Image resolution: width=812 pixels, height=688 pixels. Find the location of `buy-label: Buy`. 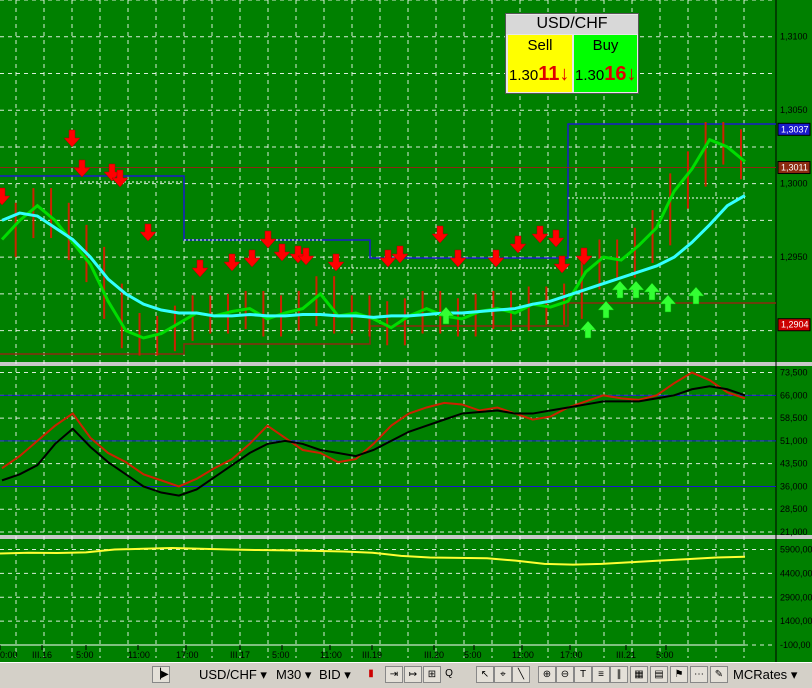

buy-label: Buy is located at coordinates (605, 45).